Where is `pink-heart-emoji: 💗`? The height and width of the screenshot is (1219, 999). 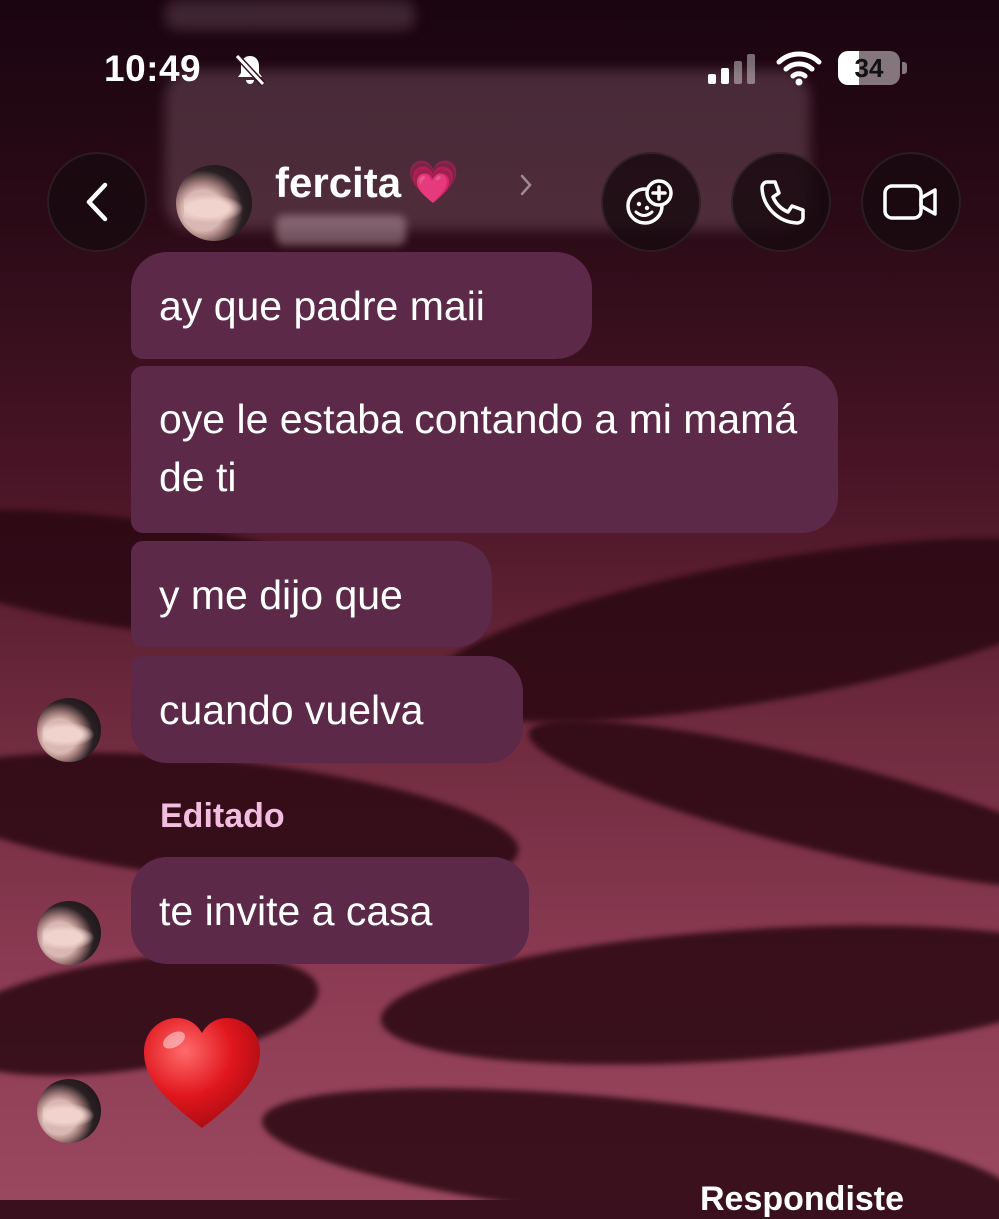
pink-heart-emoji: 💗 is located at coordinates (433, 181).